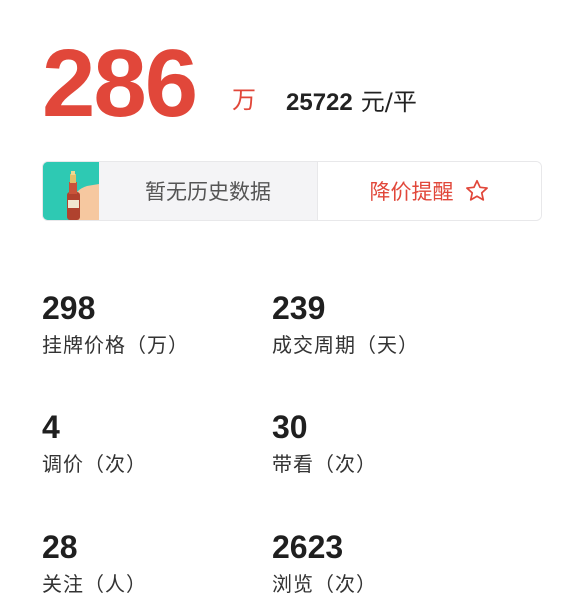 This screenshot has height=600, width=577. What do you see at coordinates (382, 324) in the screenshot?
I see `stat-deal-cycle: 239 成交周期（天）` at bounding box center [382, 324].